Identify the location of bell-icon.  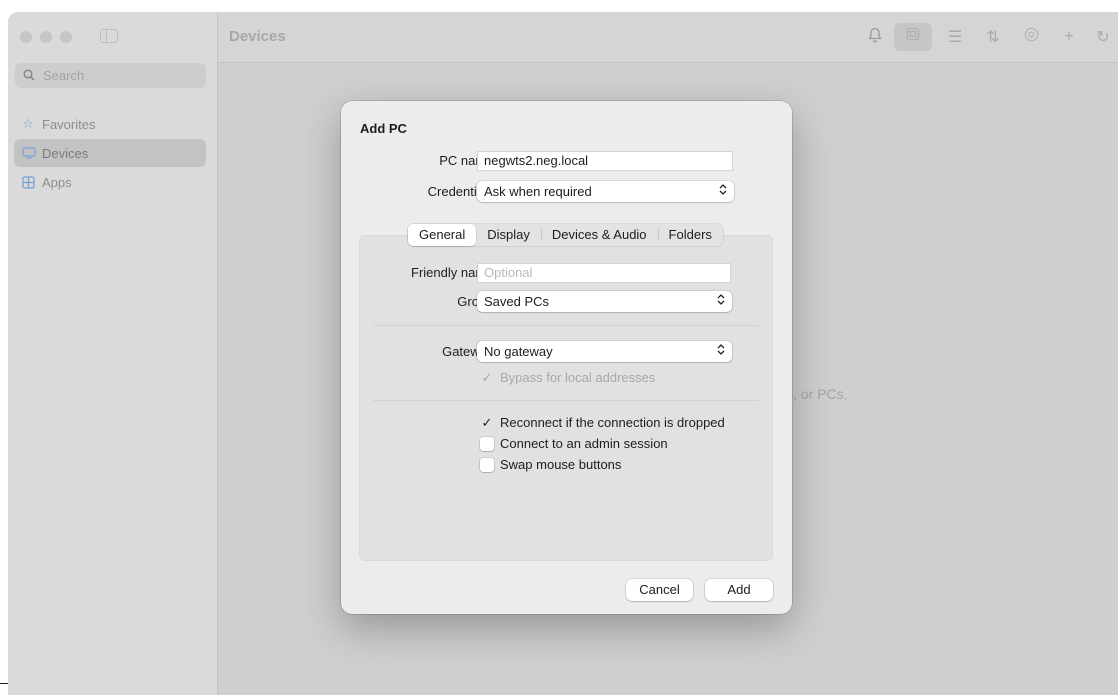
(875, 37).